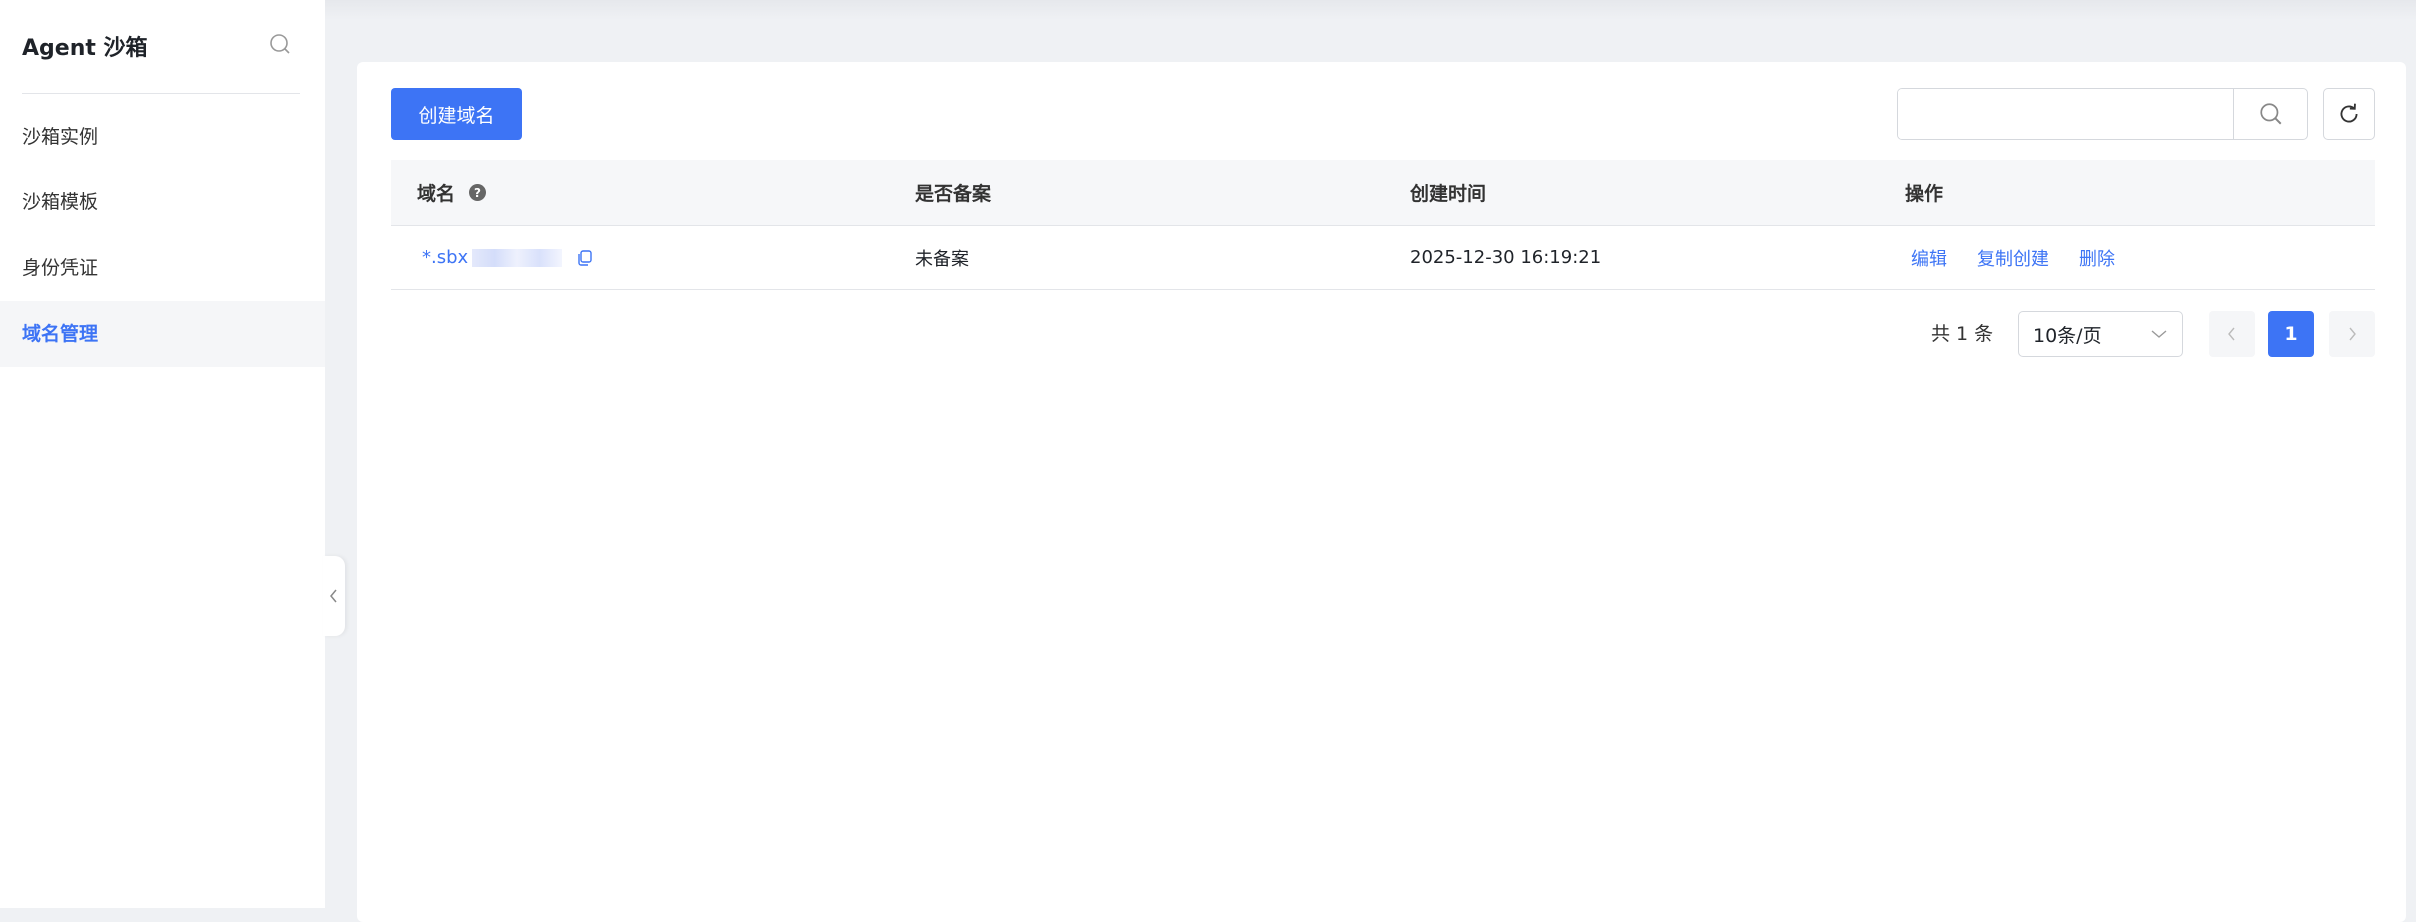 This screenshot has height=922, width=2416. What do you see at coordinates (2065, 114) in the screenshot?
I see `search-input` at bounding box center [2065, 114].